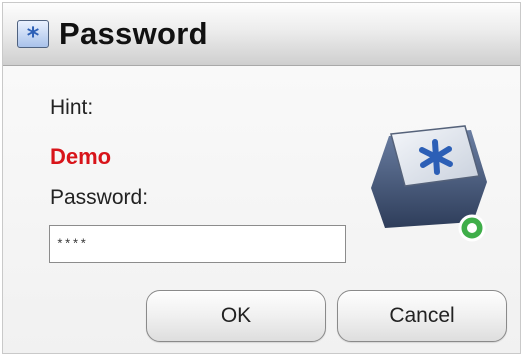 Image resolution: width=525 pixels, height=360 pixels. Describe the element at coordinates (197, 244) in the screenshot. I see `password-field` at that location.